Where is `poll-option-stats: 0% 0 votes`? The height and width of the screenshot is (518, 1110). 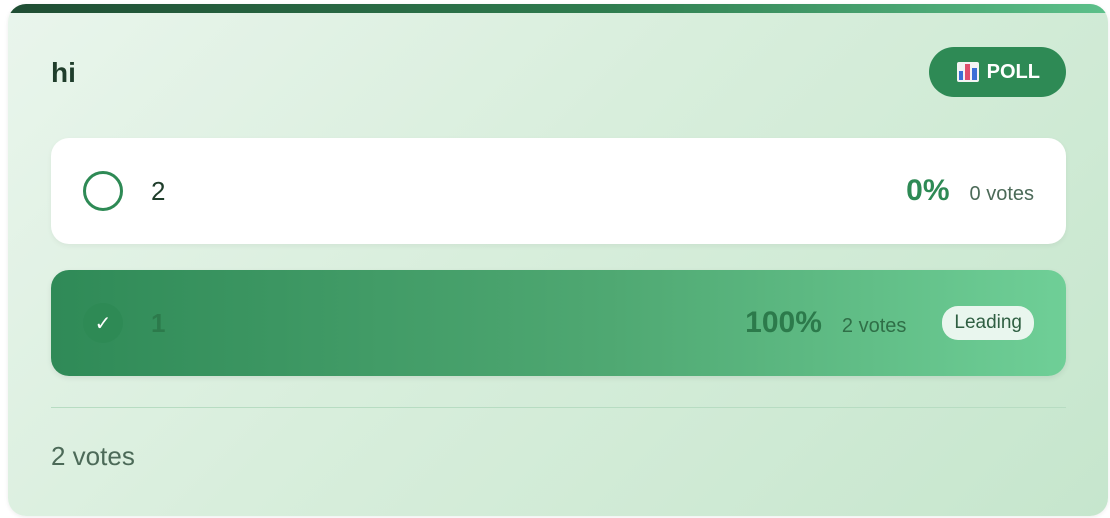 poll-option-stats: 0% 0 votes is located at coordinates (970, 191).